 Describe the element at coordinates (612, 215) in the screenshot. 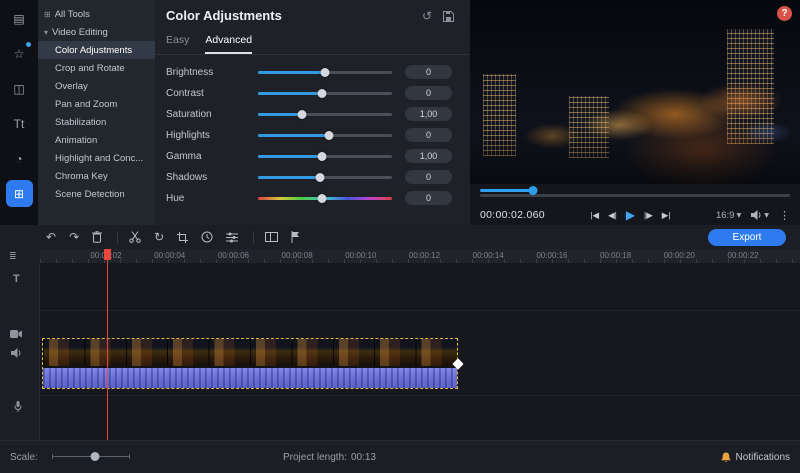

I see `step-back-button: ◀|` at that location.